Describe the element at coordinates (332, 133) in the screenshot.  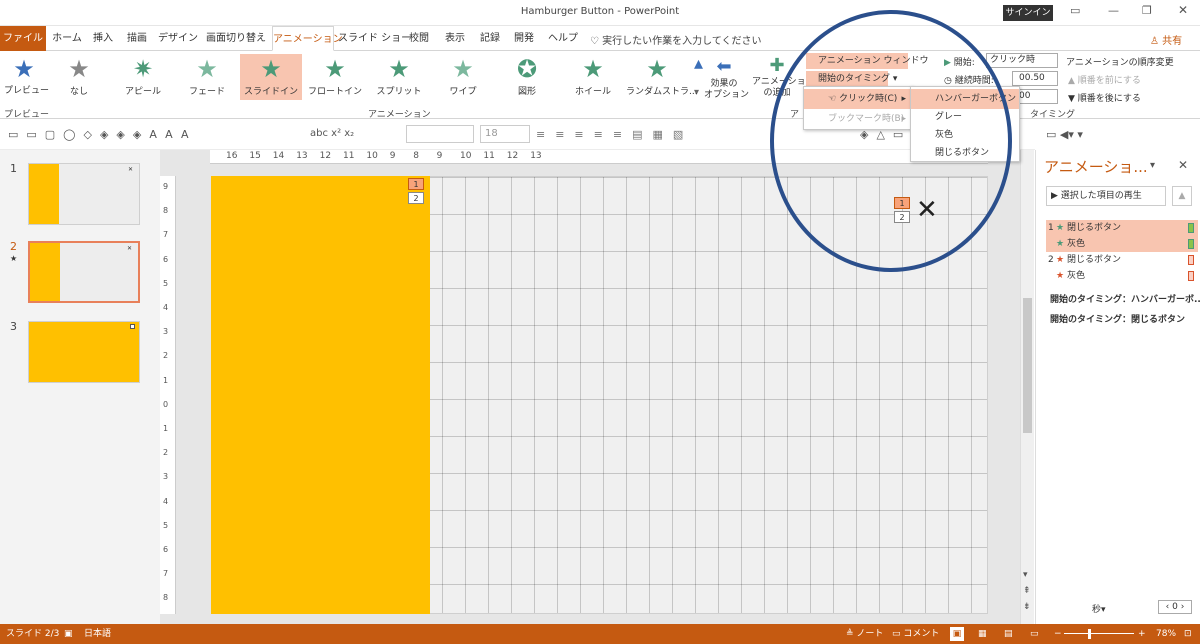
I see `text-style-tools-icon: abc x² x₂` at that location.